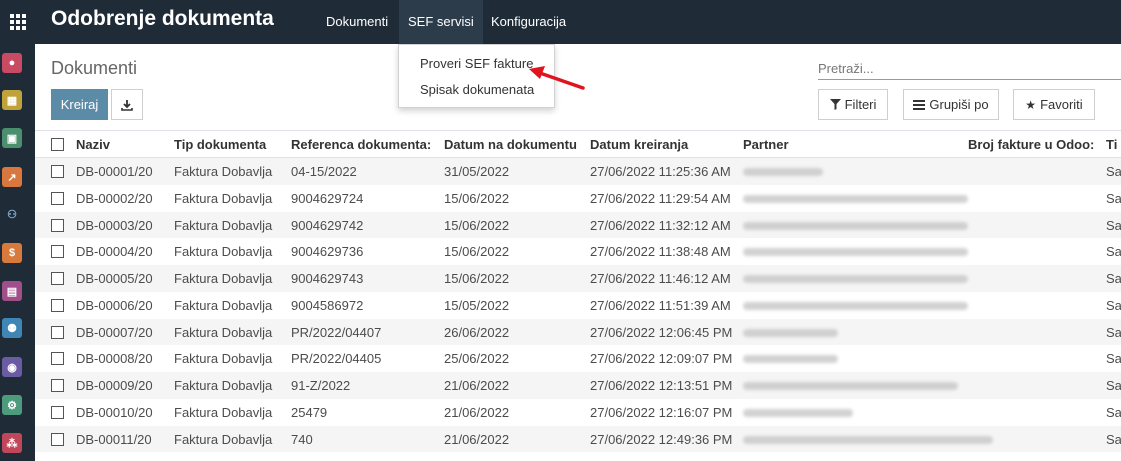 This screenshot has height=461, width=1121. Describe the element at coordinates (12, 177) in the screenshot. I see `chart-icon: ↗` at that location.